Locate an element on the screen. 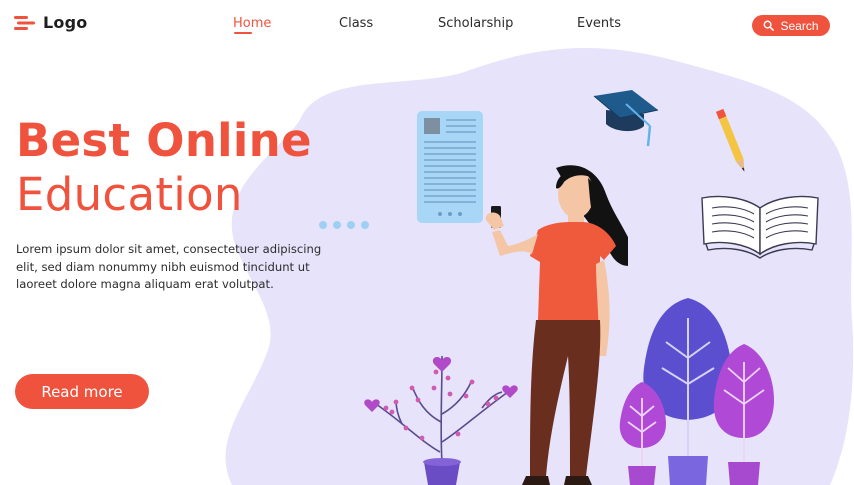 This screenshot has height=485, width=854. search-label: Search is located at coordinates (799, 25).